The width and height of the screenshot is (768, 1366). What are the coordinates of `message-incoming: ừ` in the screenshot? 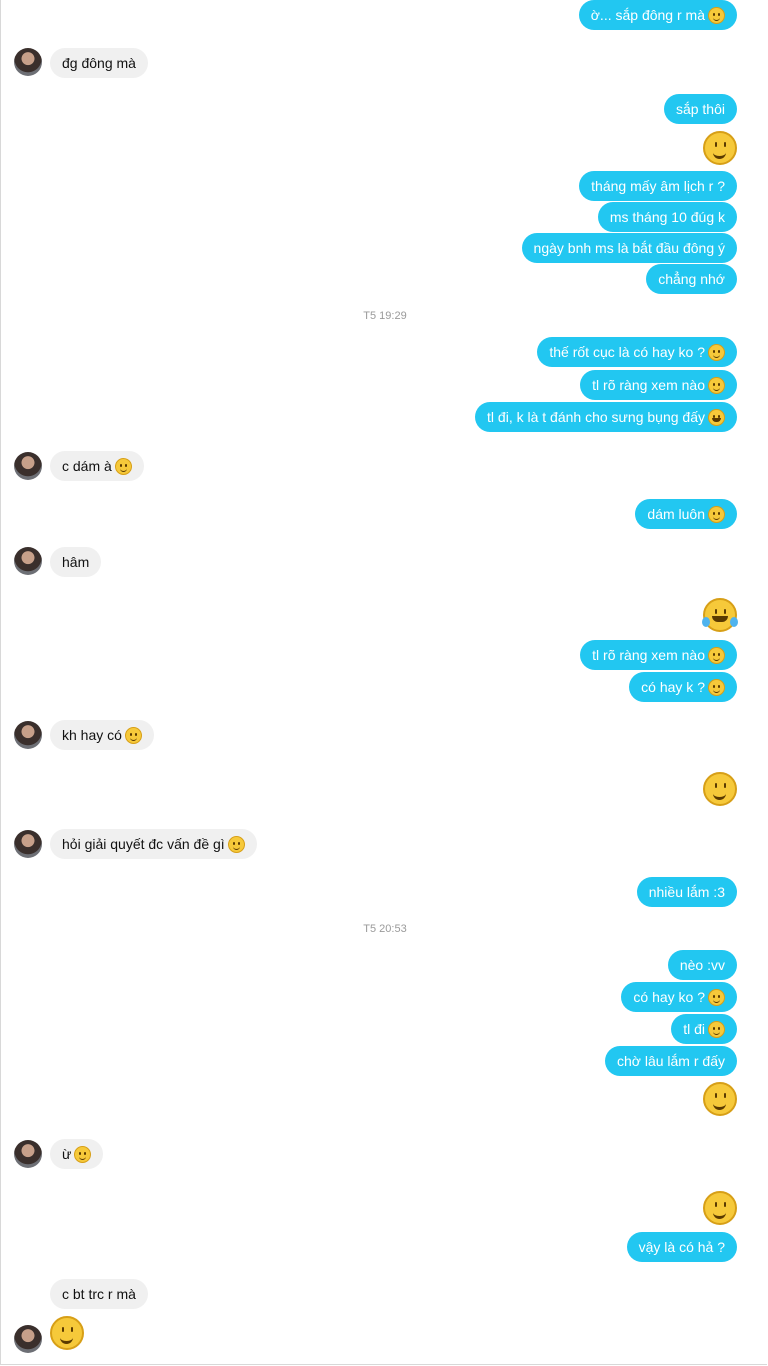 It's located at (77, 1154).